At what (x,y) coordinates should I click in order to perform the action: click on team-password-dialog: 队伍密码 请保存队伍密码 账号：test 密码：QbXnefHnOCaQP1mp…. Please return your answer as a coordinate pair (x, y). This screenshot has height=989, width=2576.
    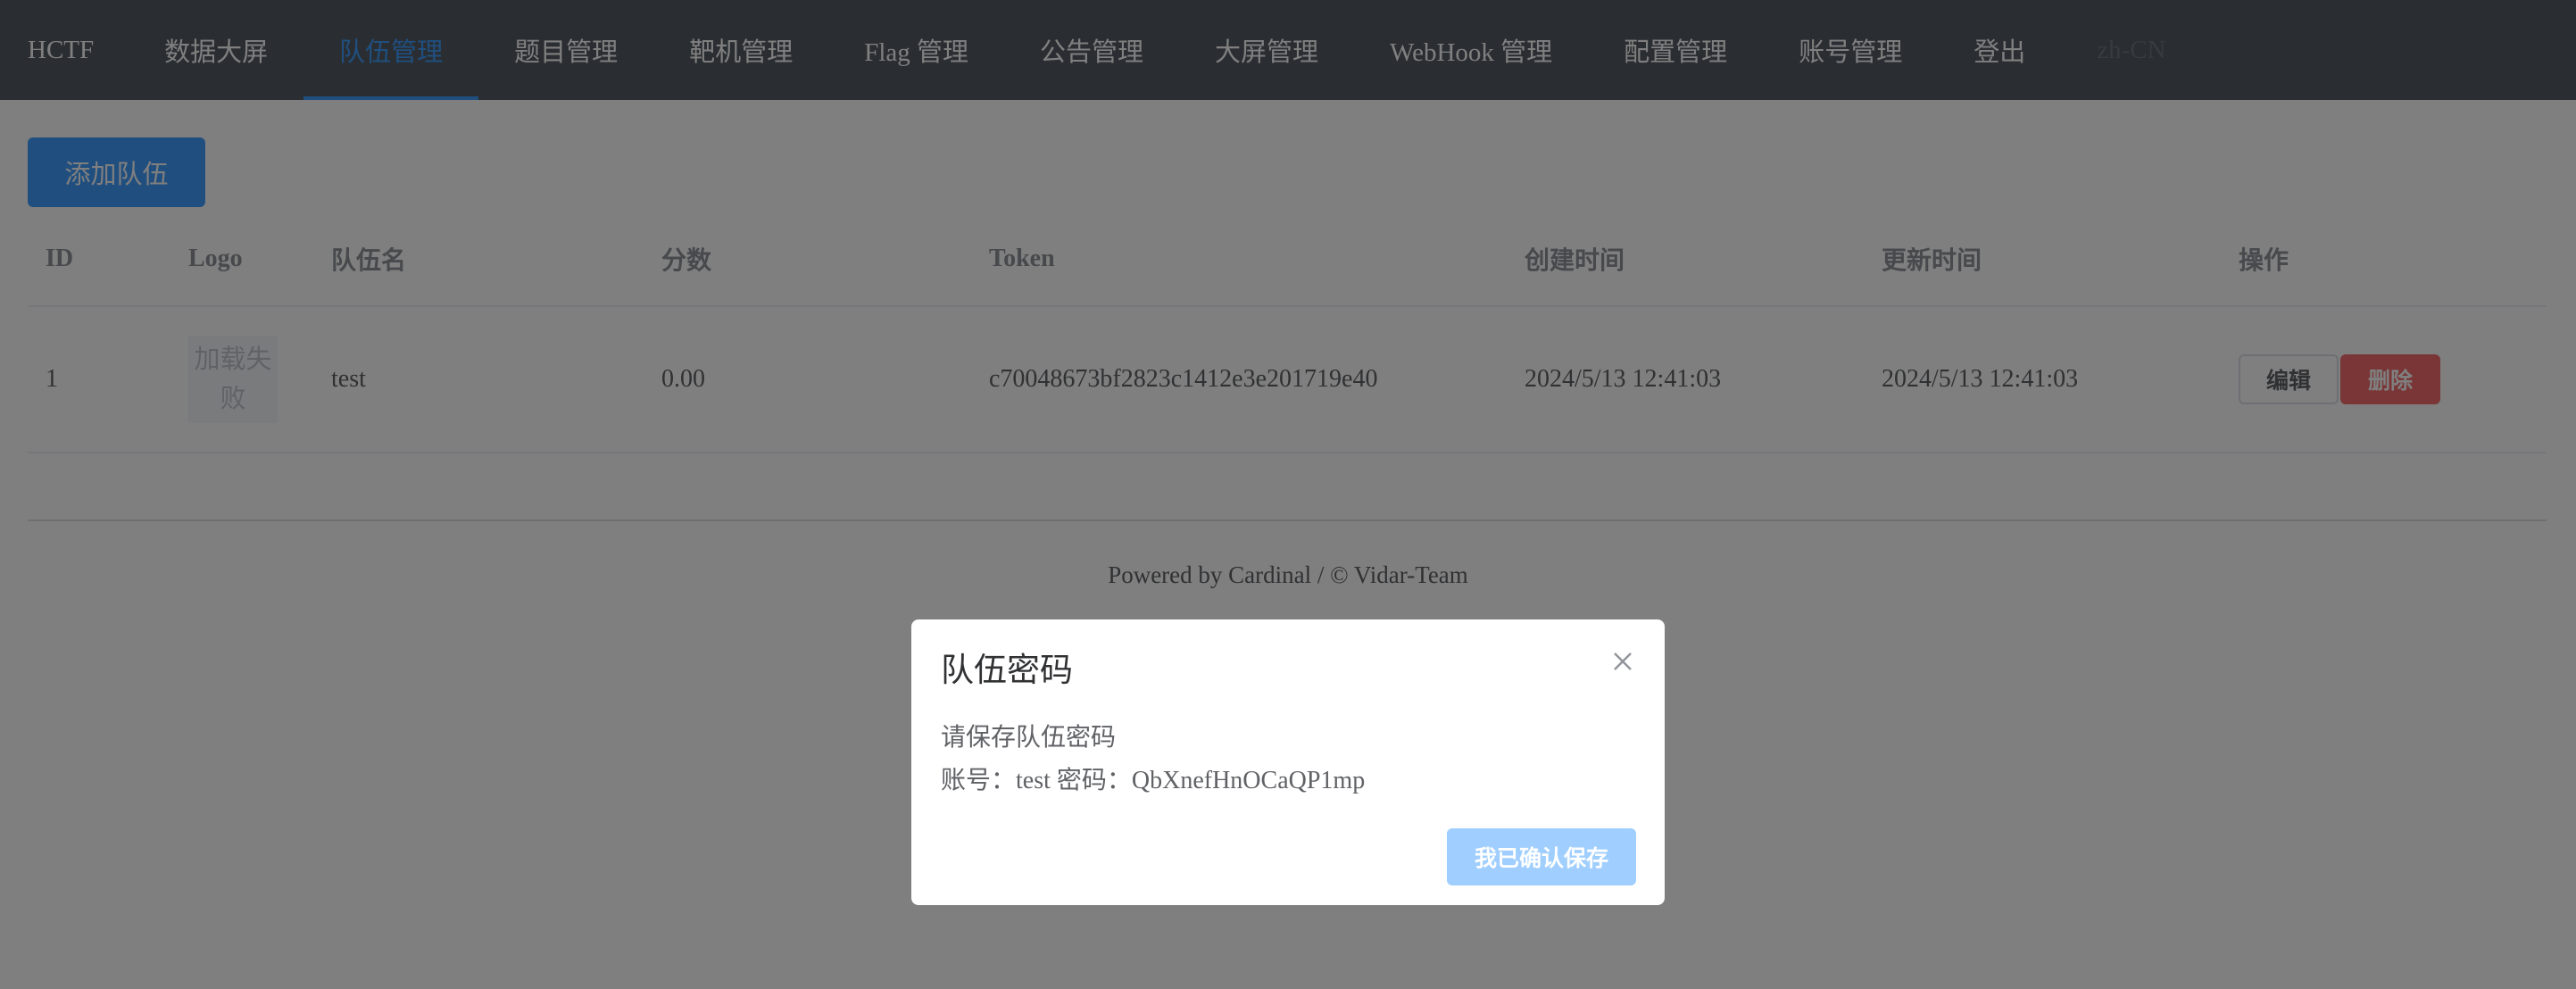
    Looking at the image, I should click on (1288, 762).